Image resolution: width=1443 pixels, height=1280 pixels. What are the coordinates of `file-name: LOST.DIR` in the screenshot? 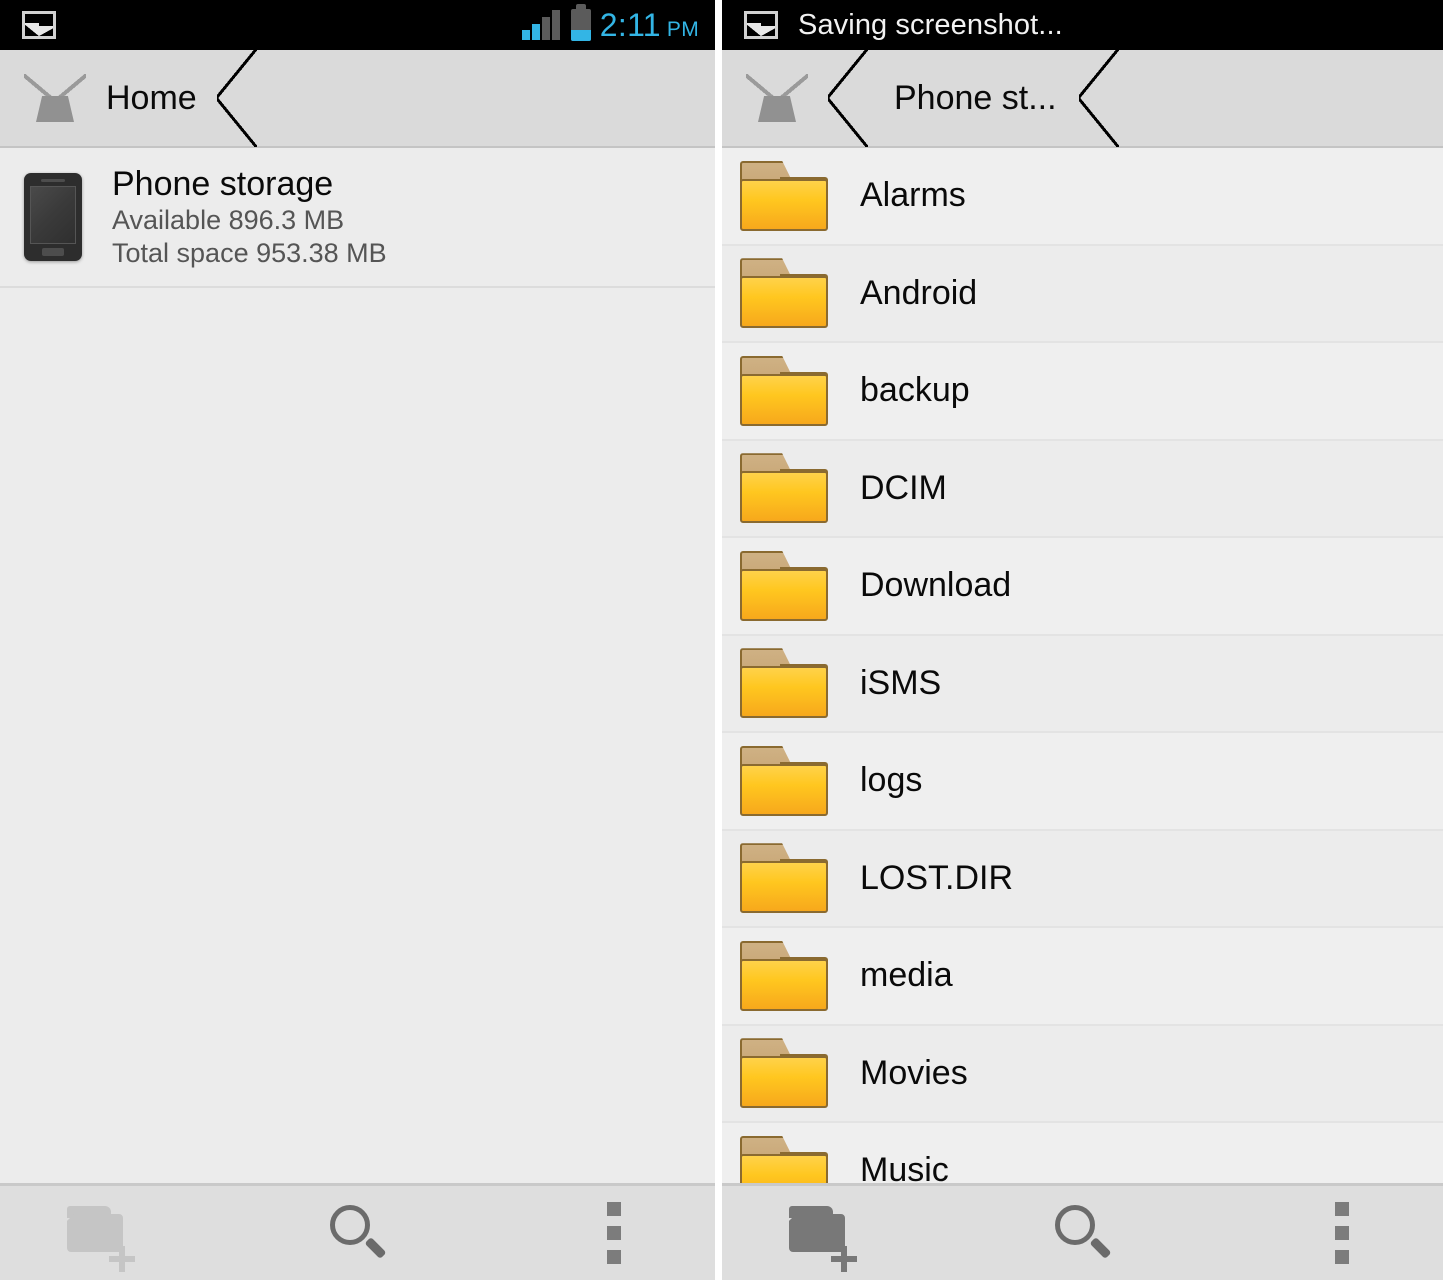 It's located at (937, 877).